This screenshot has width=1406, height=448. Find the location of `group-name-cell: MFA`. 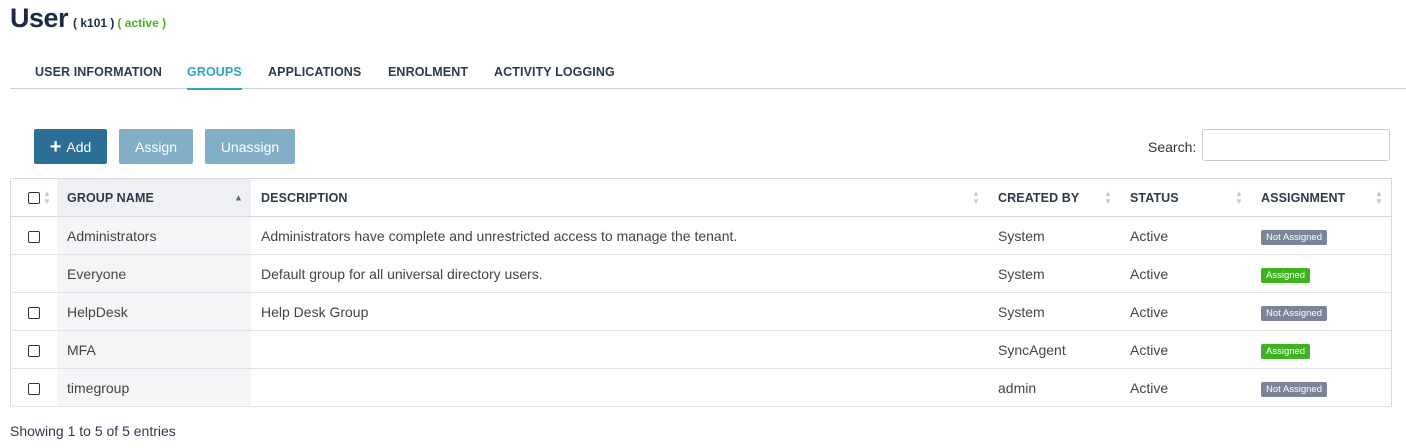

group-name-cell: MFA is located at coordinates (154, 349).